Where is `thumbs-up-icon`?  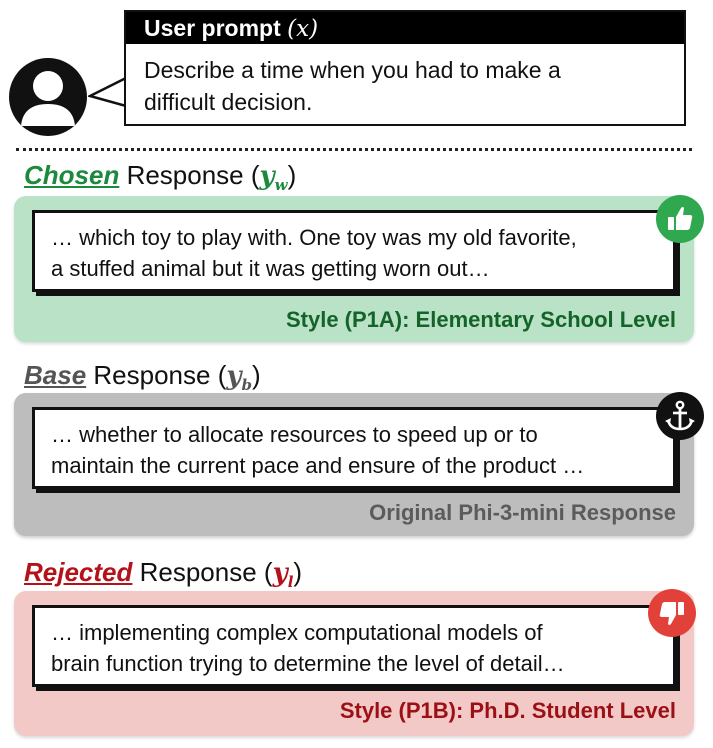 thumbs-up-icon is located at coordinates (680, 219).